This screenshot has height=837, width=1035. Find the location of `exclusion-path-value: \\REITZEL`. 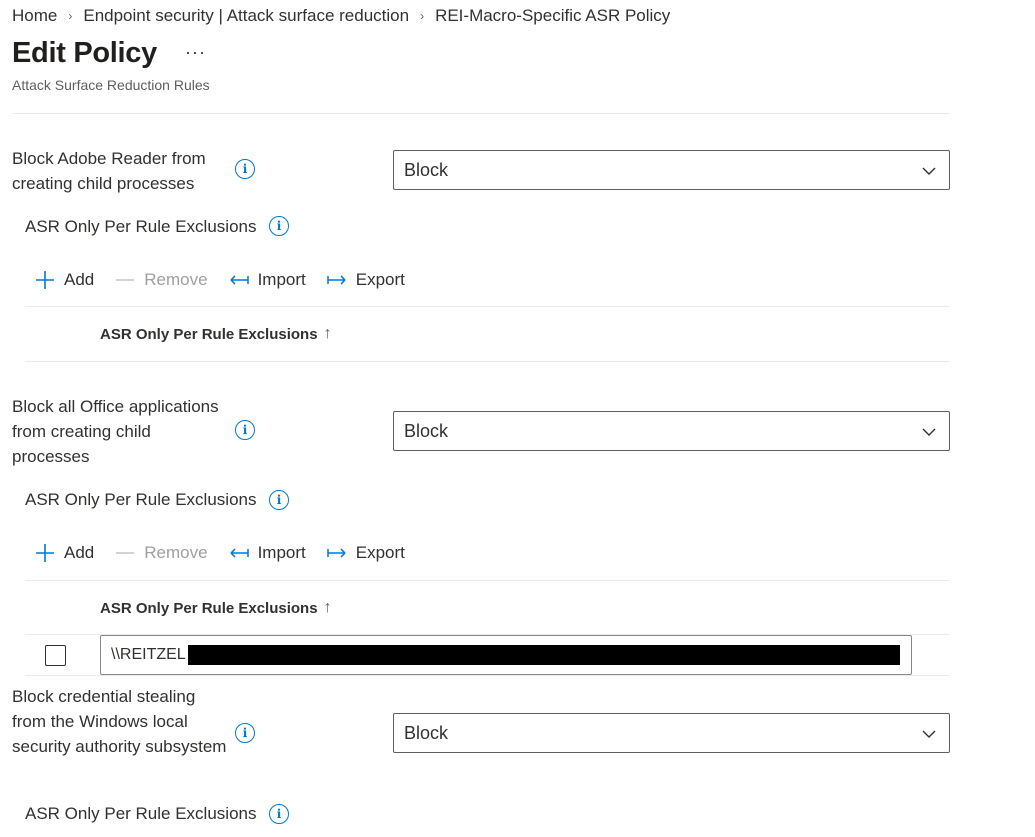

exclusion-path-value: \\REITZEL is located at coordinates (148, 654).